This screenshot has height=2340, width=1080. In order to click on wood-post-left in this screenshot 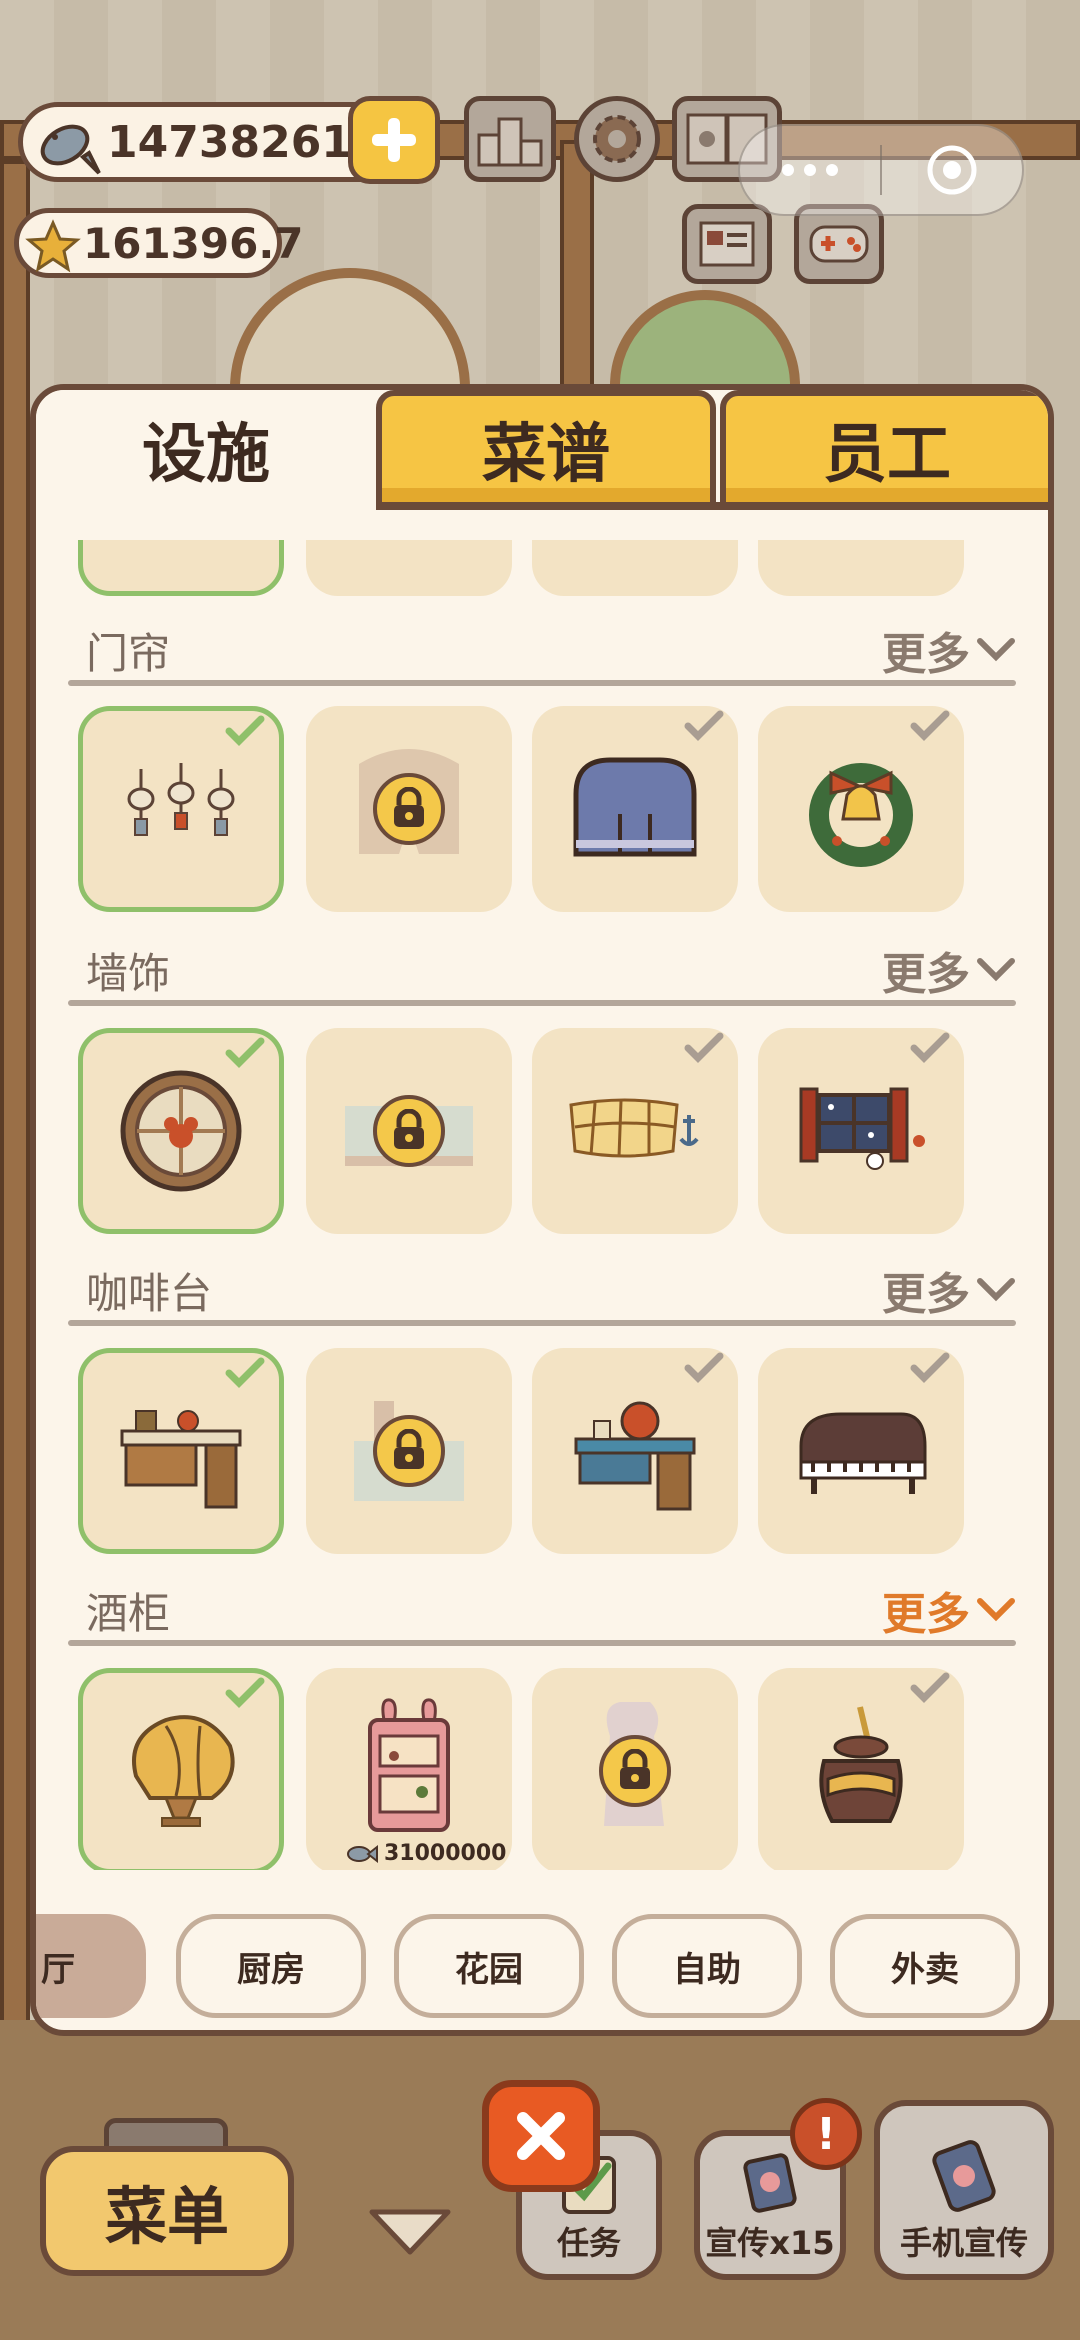, I will do `click(15, 1160)`.